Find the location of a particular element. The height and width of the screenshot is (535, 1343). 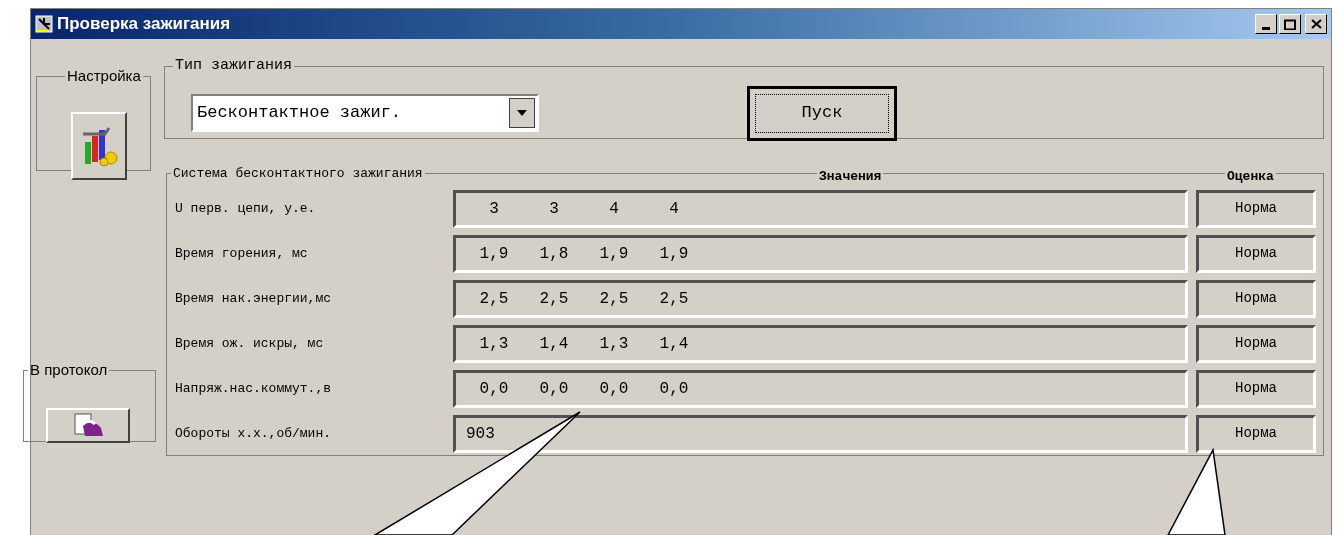

group-label: Система бесконтактного зажигания is located at coordinates (298, 174).